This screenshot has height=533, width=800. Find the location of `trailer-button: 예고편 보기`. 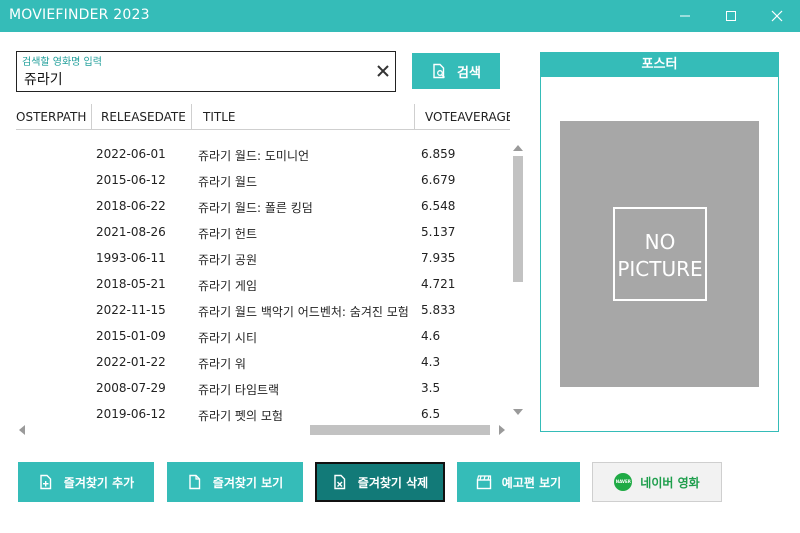

trailer-button: 예고편 보기 is located at coordinates (518, 482).